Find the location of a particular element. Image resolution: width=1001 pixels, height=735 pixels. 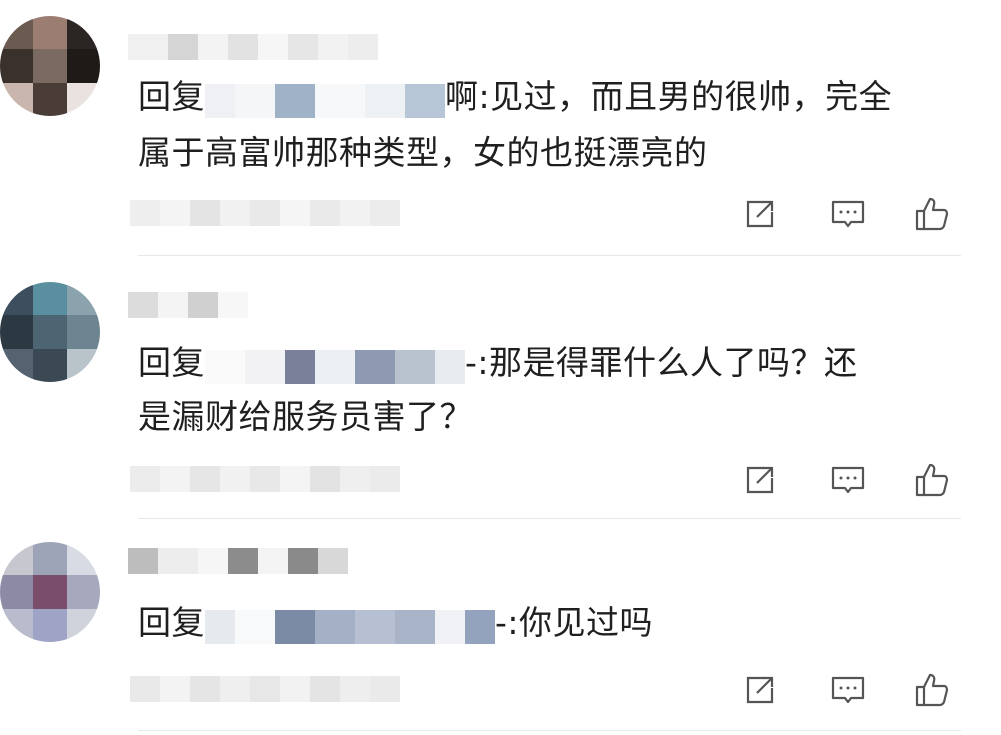

comment-text-line1: 回复 -:那是得罪什么人了吗？还 is located at coordinates (498, 363).